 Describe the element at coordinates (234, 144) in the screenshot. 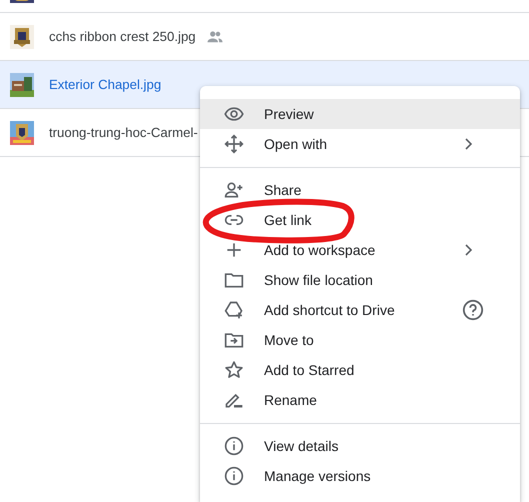

I see `move-arrows-icon` at that location.